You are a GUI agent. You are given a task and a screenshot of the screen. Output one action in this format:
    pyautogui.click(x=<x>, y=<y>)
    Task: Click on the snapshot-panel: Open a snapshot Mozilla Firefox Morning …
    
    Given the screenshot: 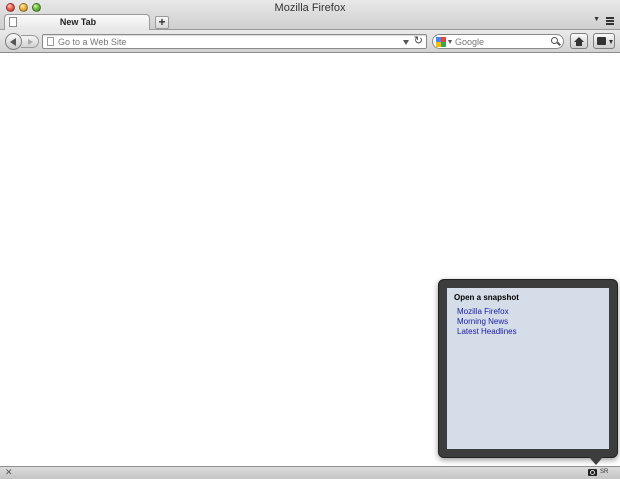 What is the action you would take?
    pyautogui.click(x=528, y=372)
    